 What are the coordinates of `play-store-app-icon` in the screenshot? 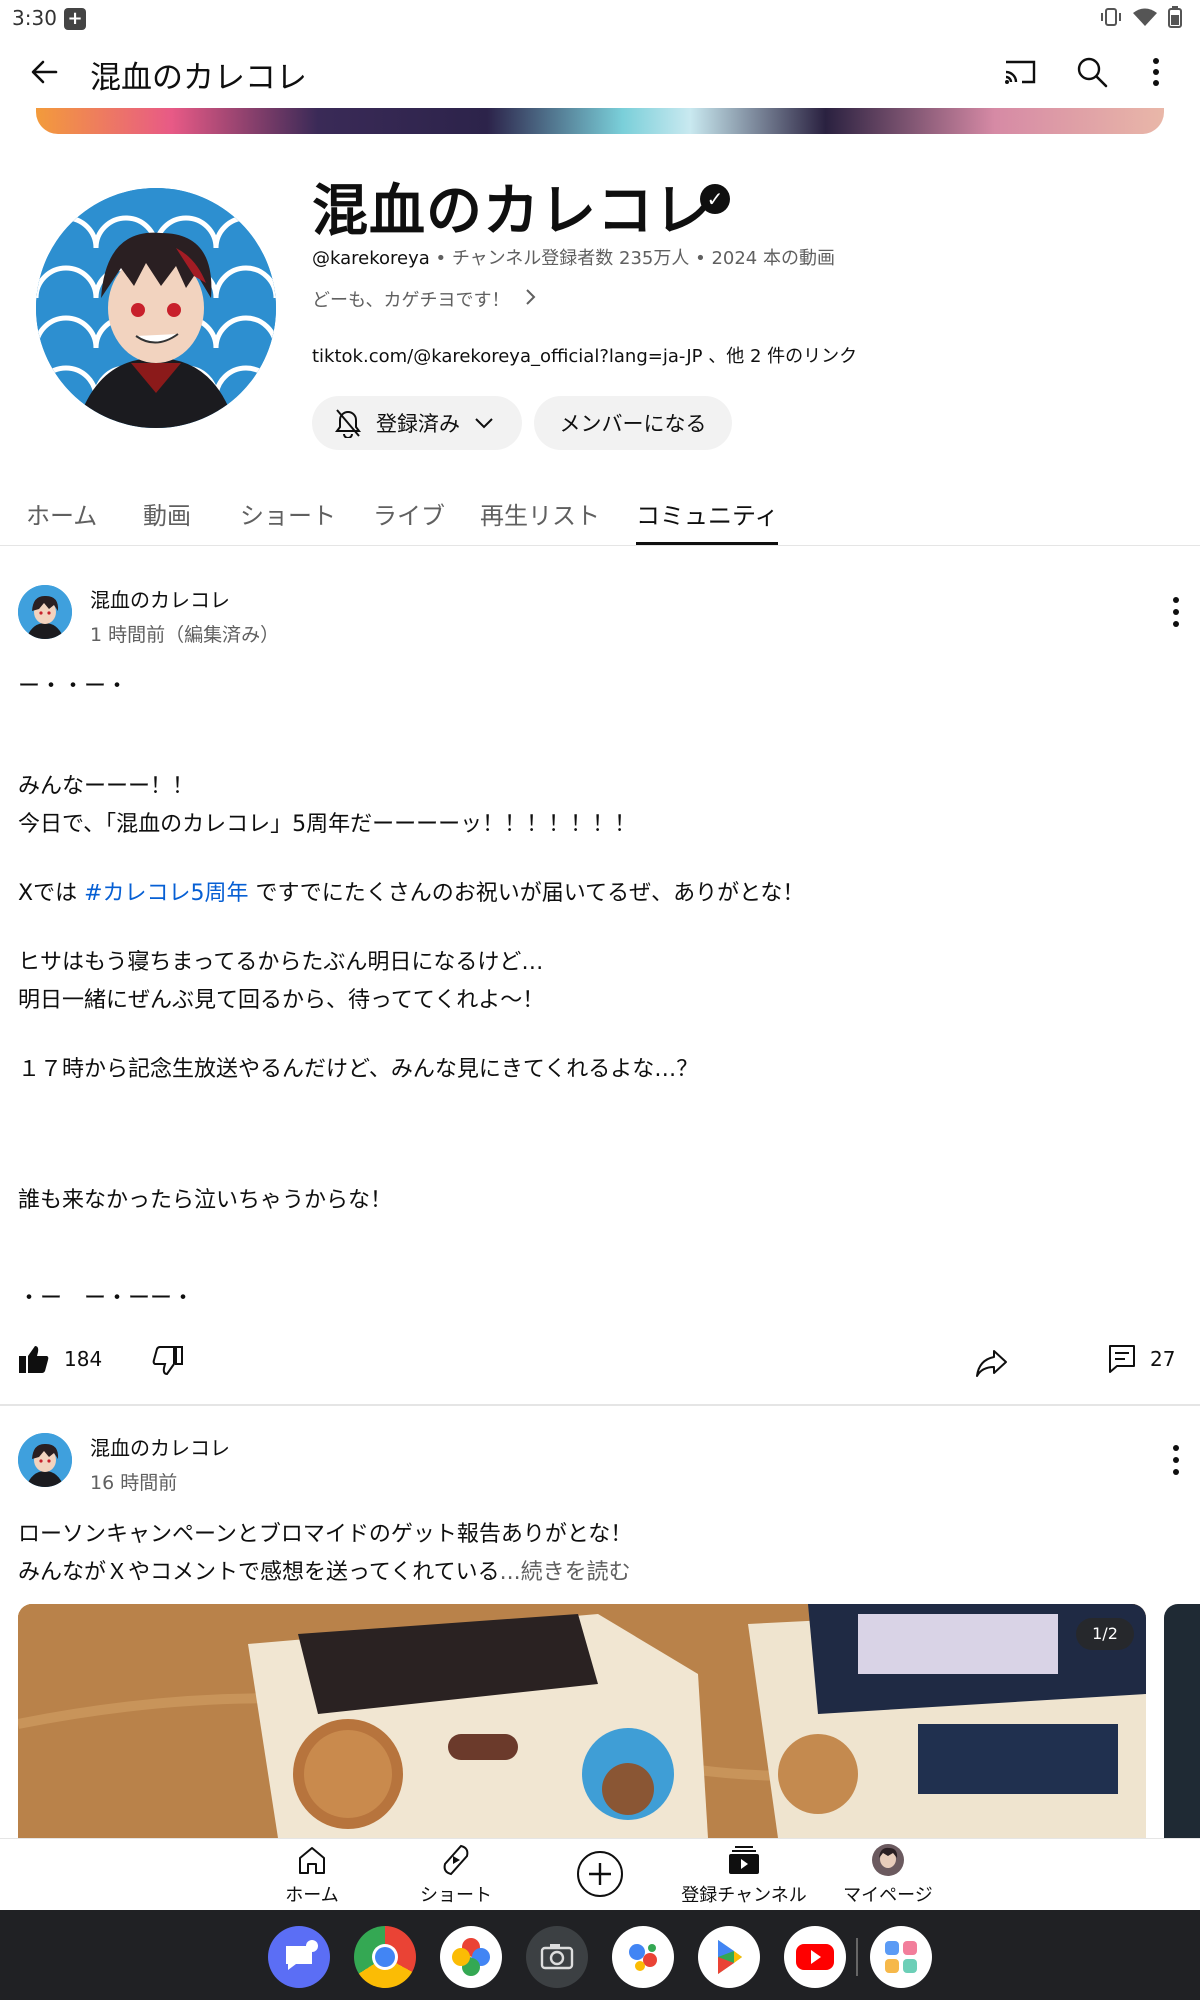 It's located at (729, 1957).